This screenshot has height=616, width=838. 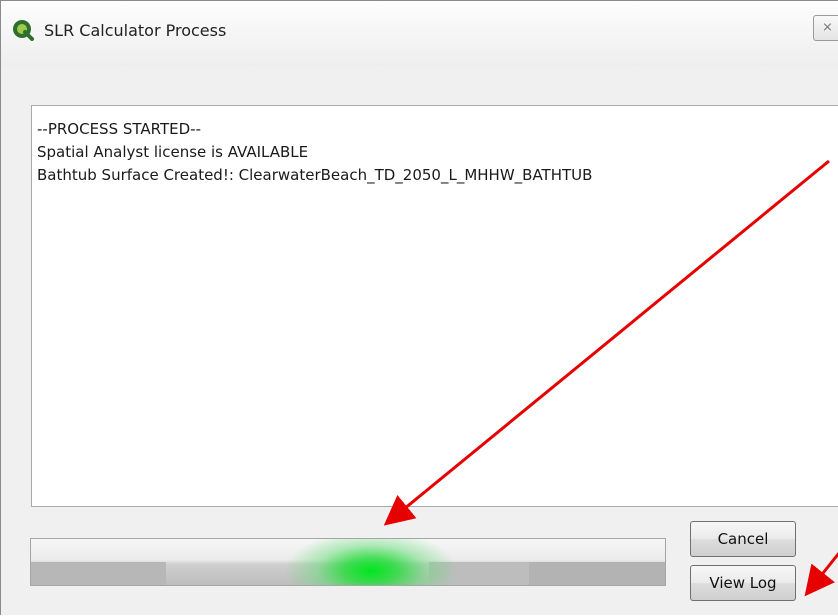 I want to click on progress-marquee-glow, so click(x=371, y=562).